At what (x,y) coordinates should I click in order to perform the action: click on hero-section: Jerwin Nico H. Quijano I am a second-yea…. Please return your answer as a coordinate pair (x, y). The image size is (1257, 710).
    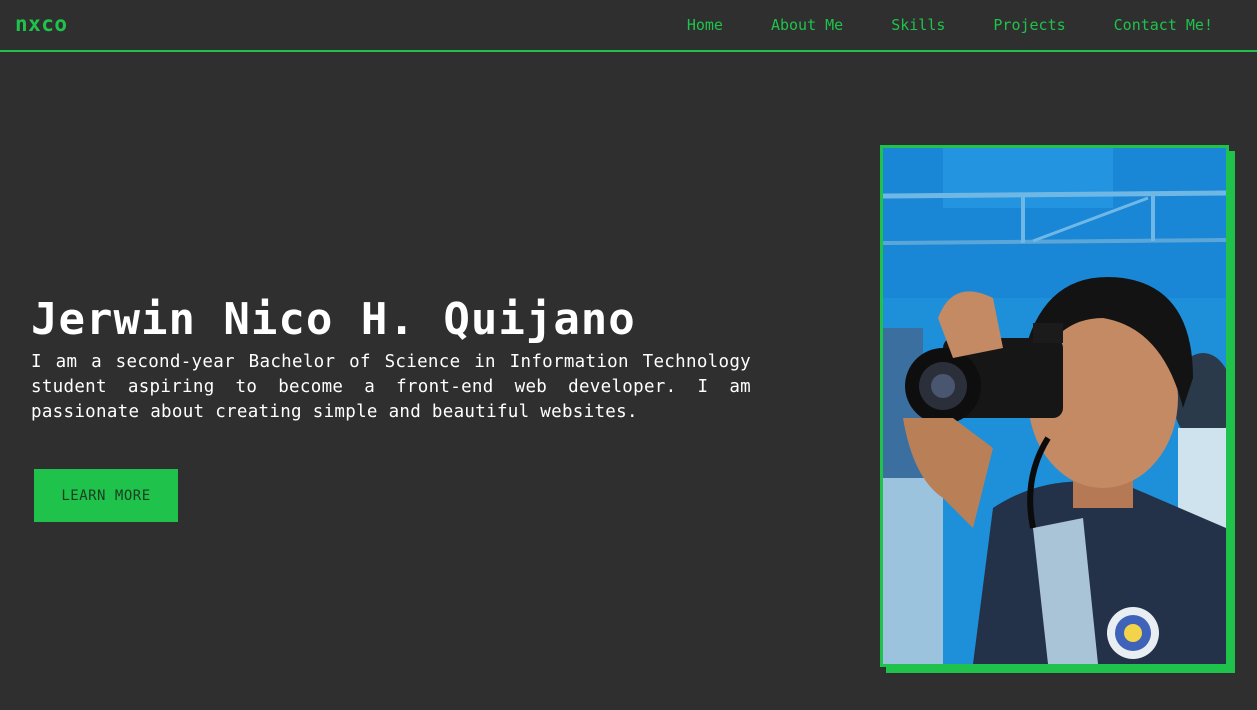
    Looking at the image, I should click on (391, 359).